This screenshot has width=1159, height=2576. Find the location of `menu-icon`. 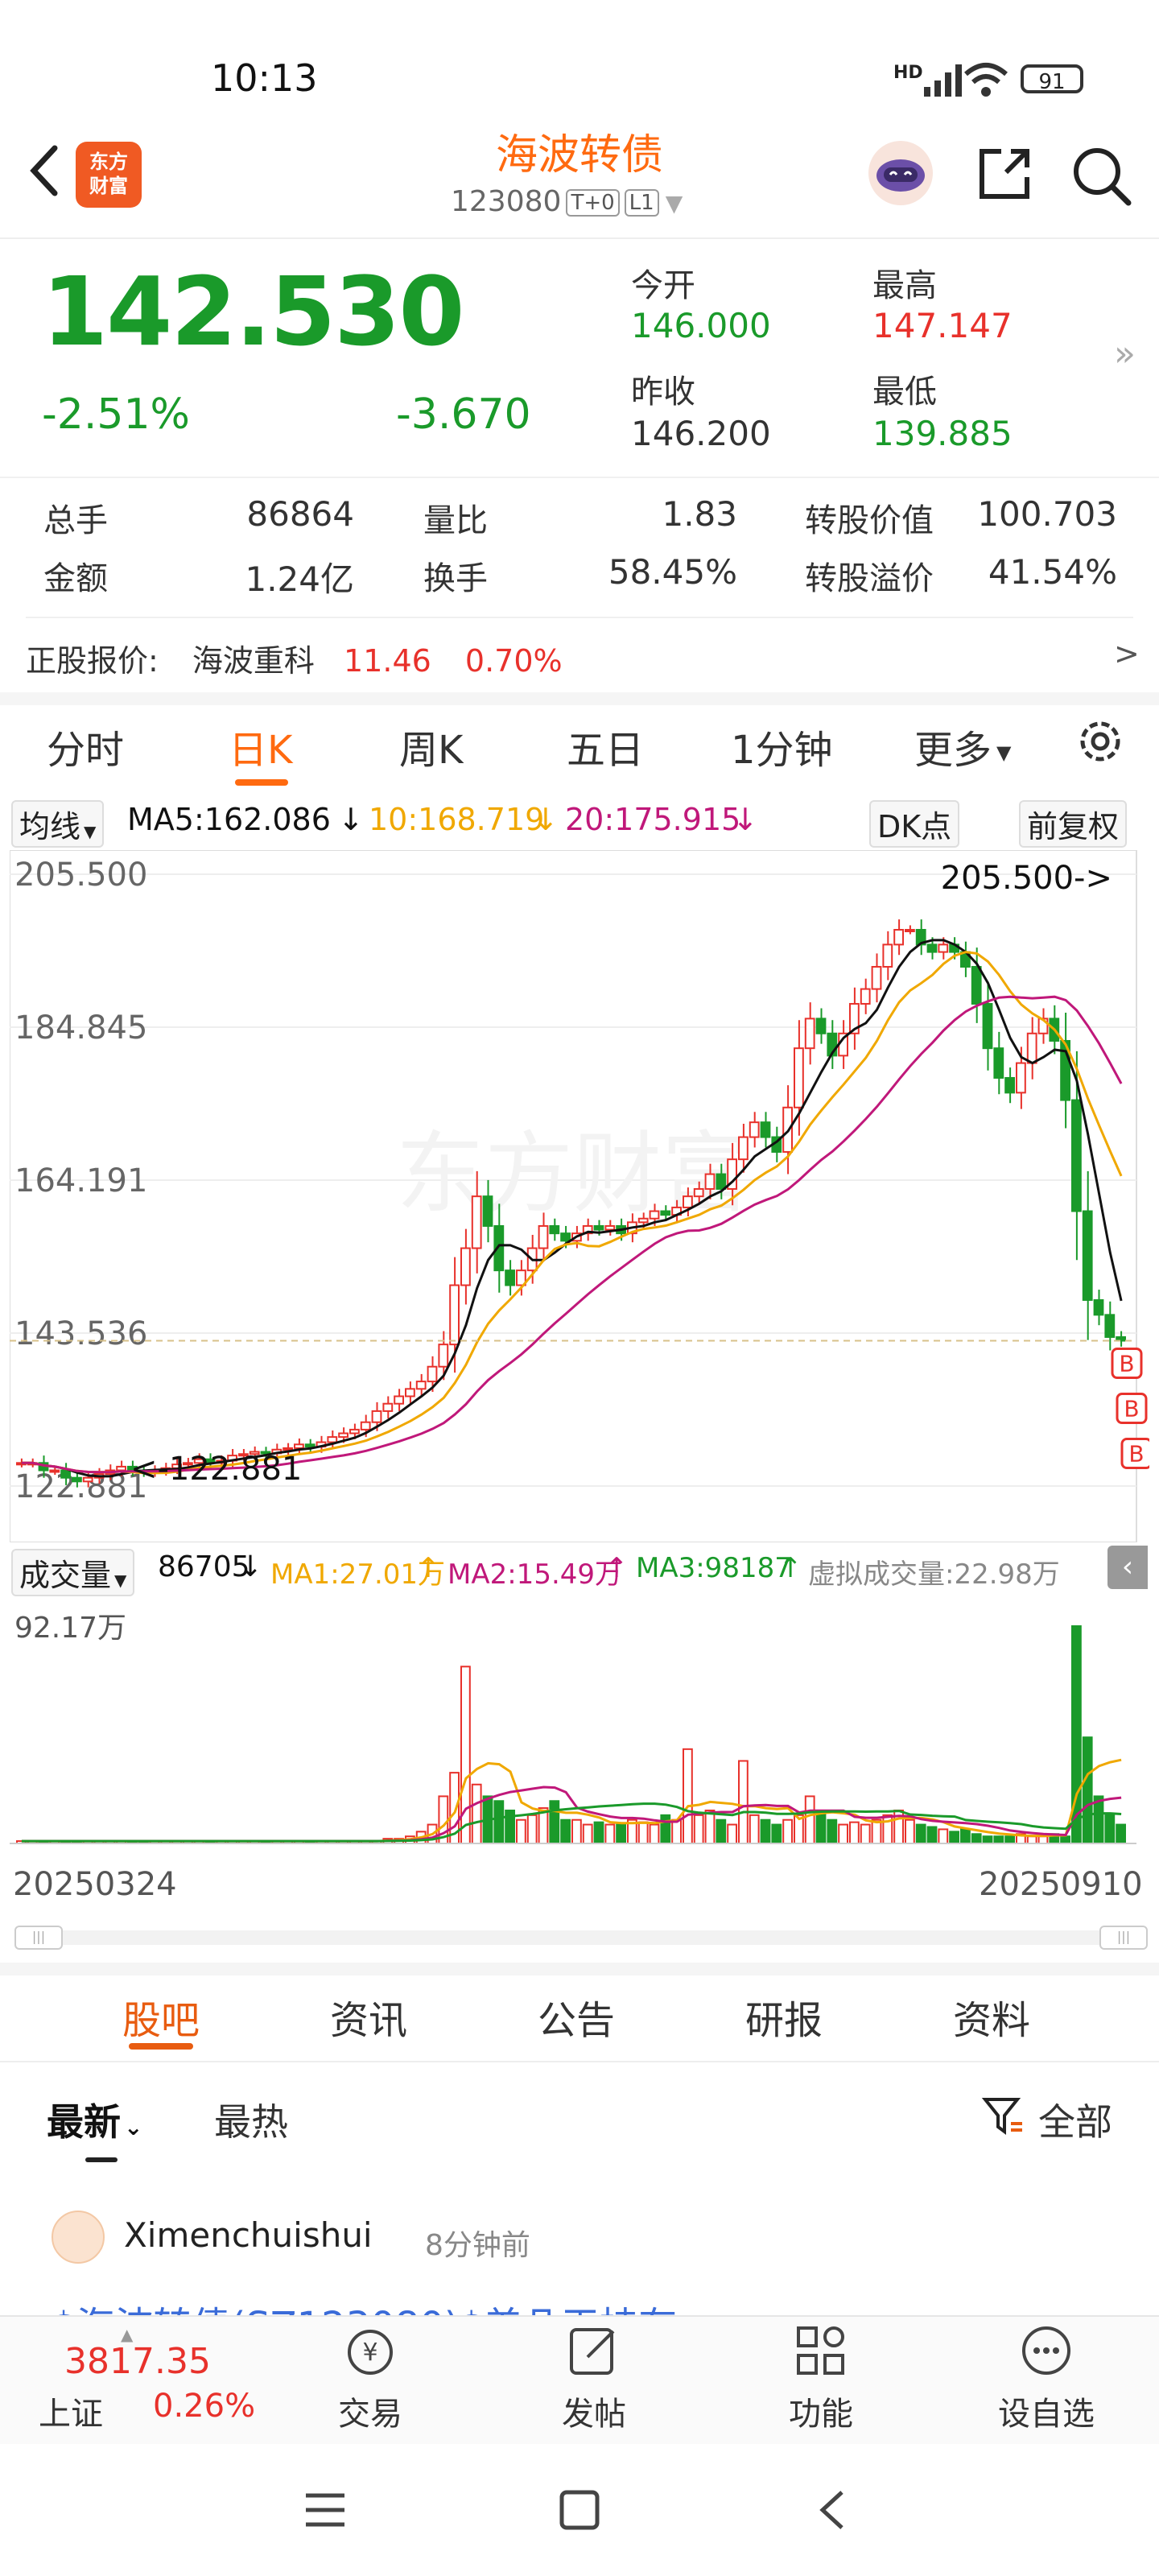

menu-icon is located at coordinates (325, 2510).